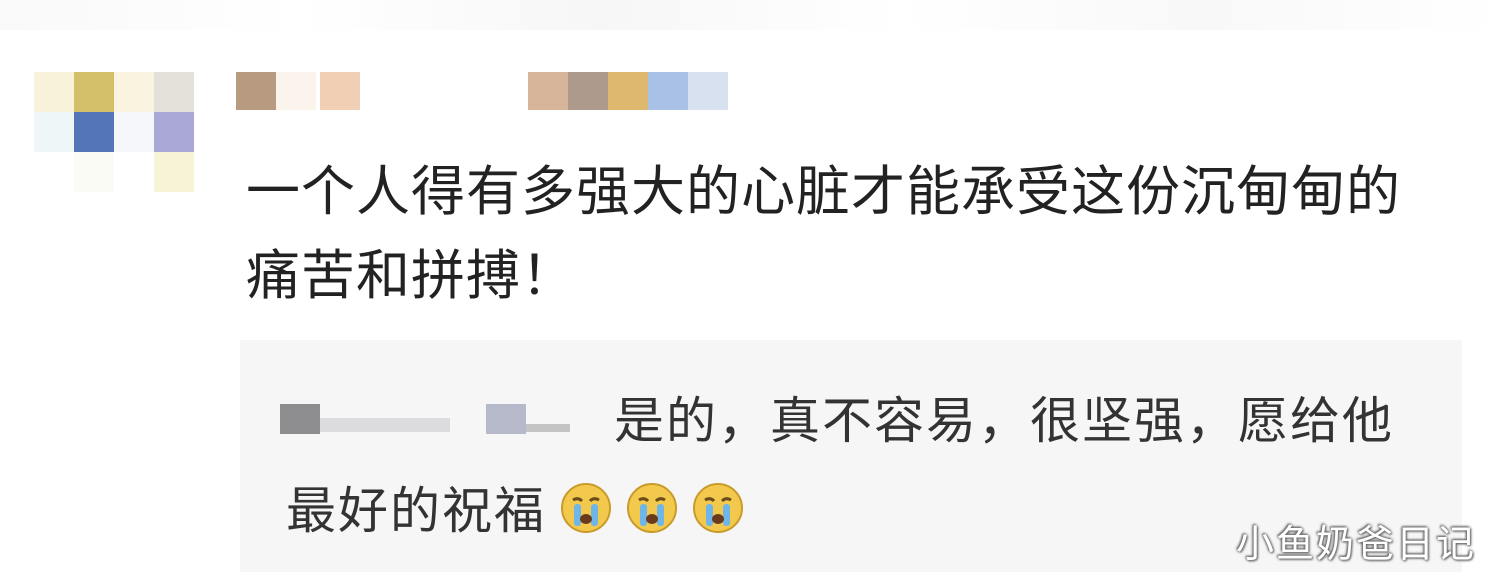 This screenshot has height=588, width=1500. I want to click on watermark: 小鱼奶爸日记, so click(1355, 544).